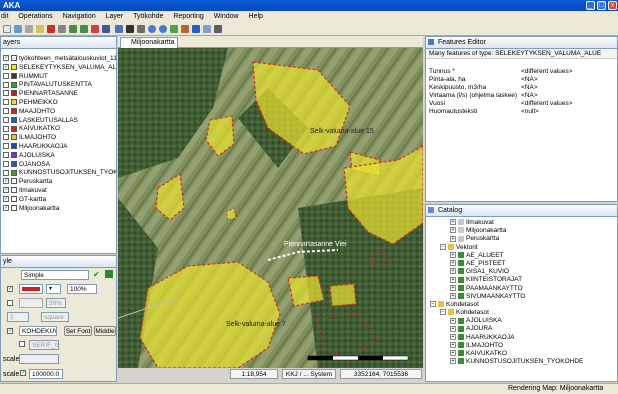  What do you see at coordinates (218, 29) in the screenshot?
I see `settings-icon` at bounding box center [218, 29].